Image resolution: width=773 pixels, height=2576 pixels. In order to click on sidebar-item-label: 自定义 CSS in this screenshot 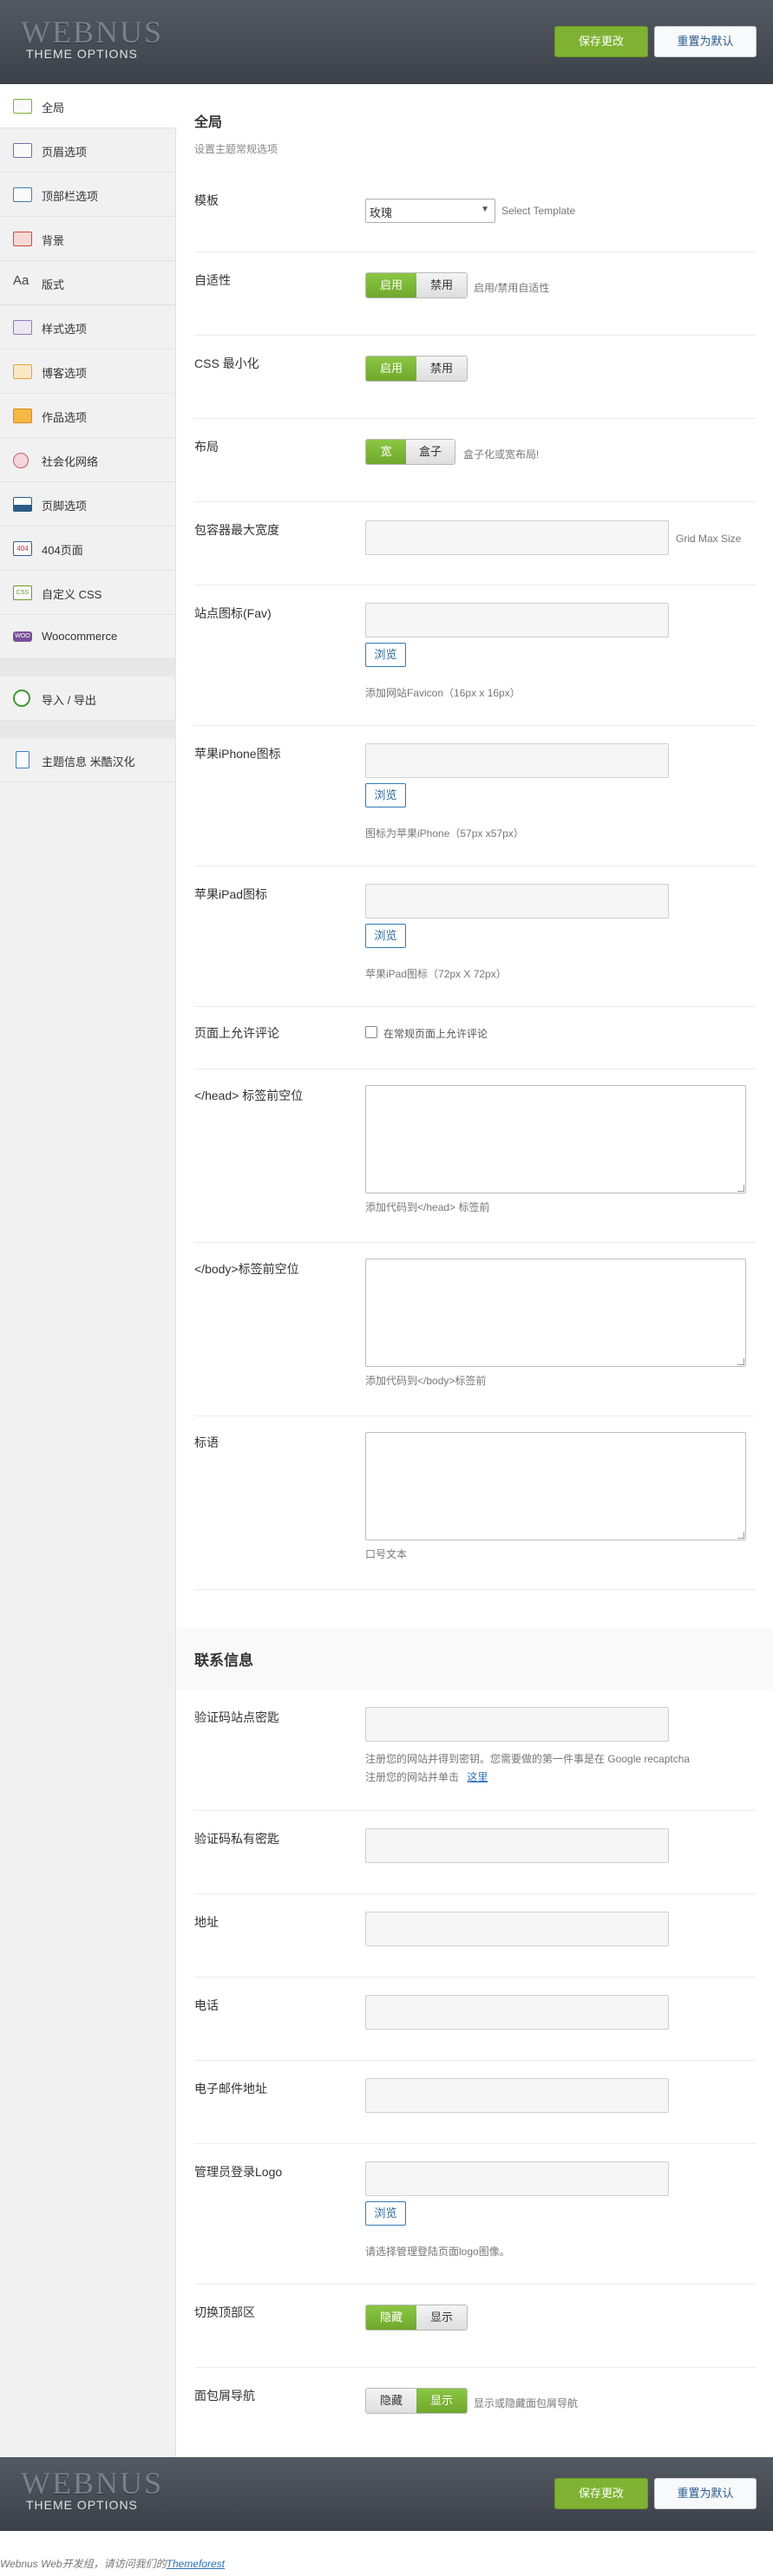, I will do `click(72, 594)`.